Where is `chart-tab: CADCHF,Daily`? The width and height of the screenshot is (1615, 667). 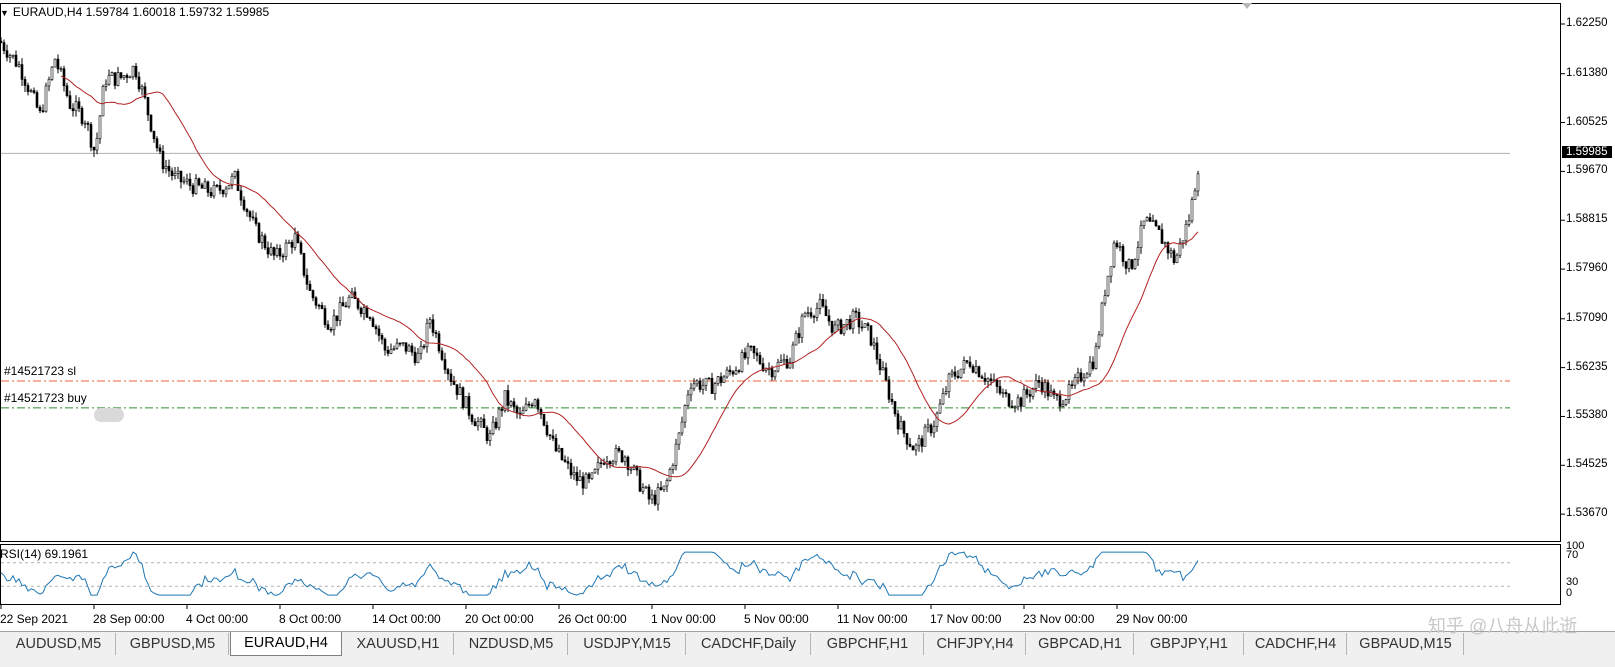
chart-tab: CADCHF,Daily is located at coordinates (749, 644).